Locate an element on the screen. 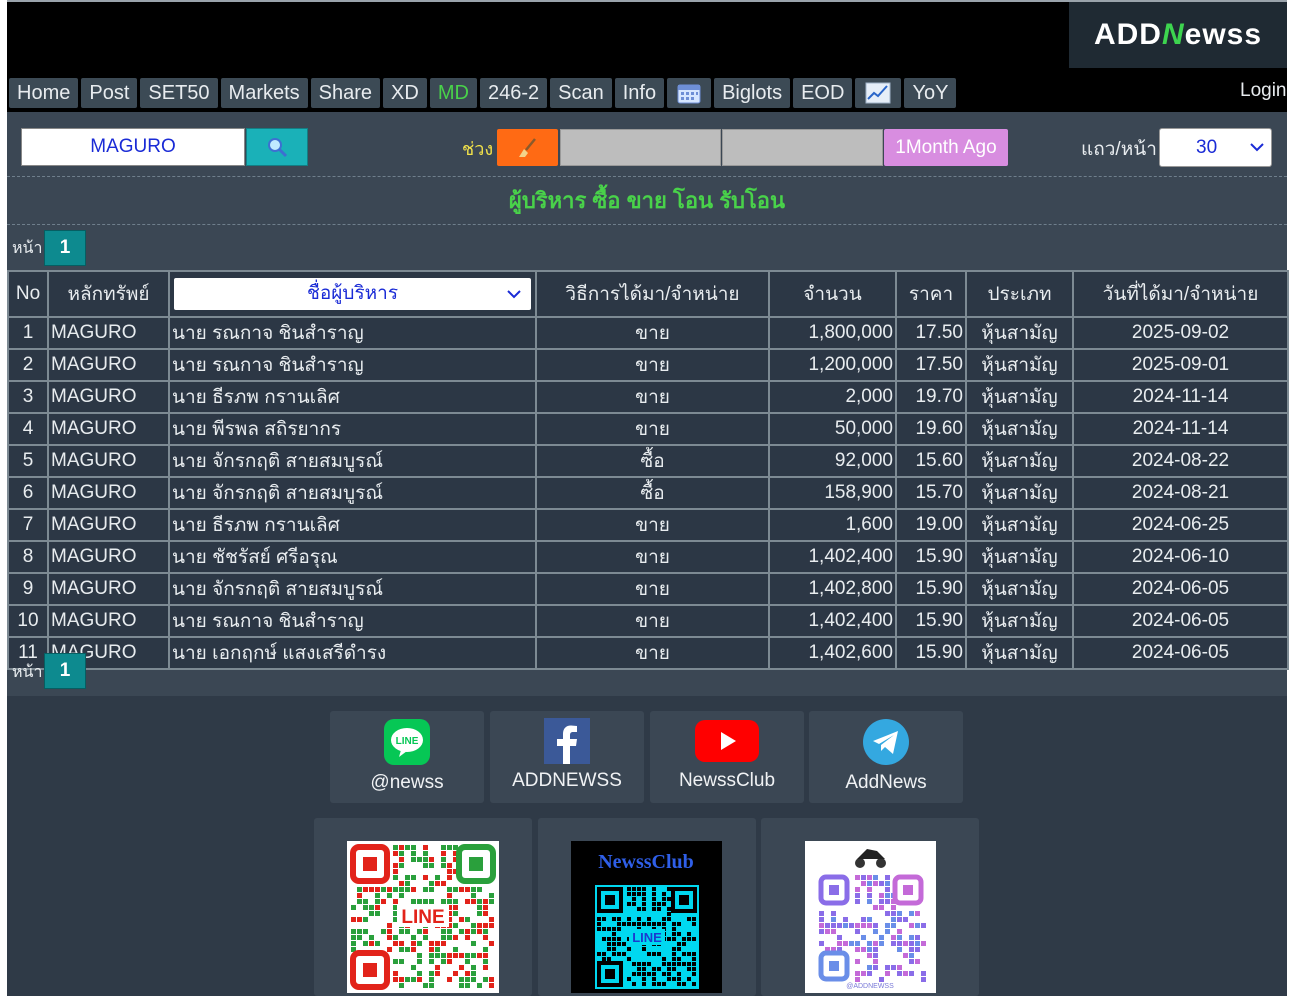  chart-icon is located at coordinates (878, 93).